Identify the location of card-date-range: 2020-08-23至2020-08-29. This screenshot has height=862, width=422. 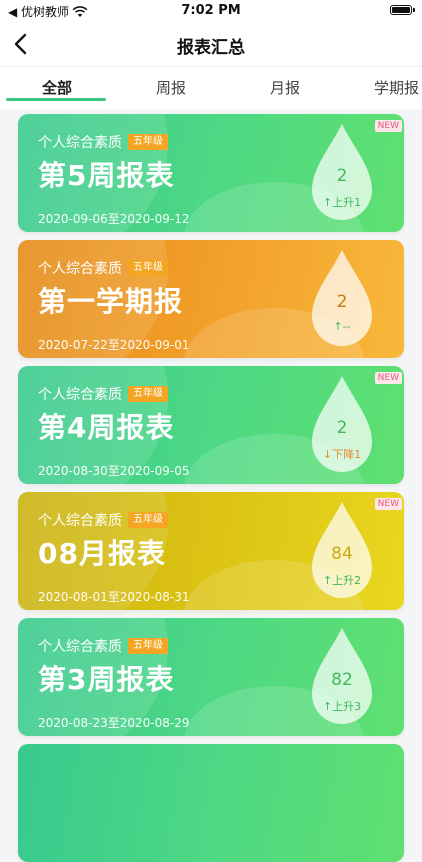
(114, 723).